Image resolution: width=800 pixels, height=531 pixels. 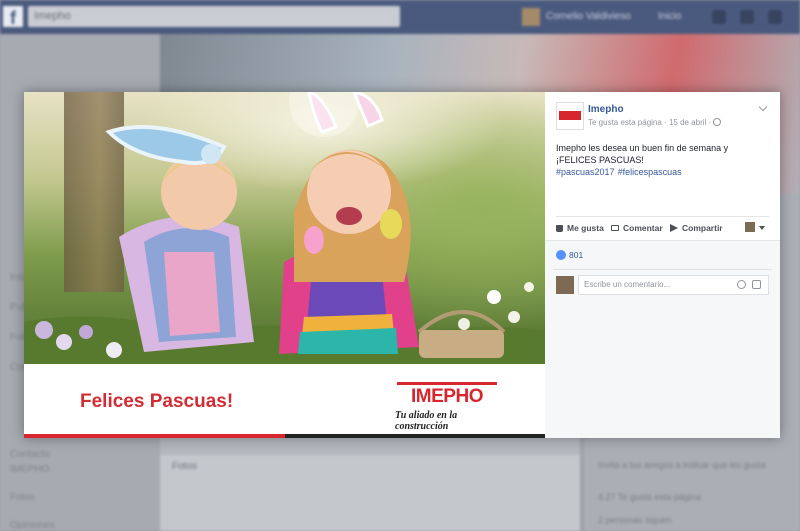 What do you see at coordinates (750, 227) in the screenshot?
I see `actor-selector-avatar` at bounding box center [750, 227].